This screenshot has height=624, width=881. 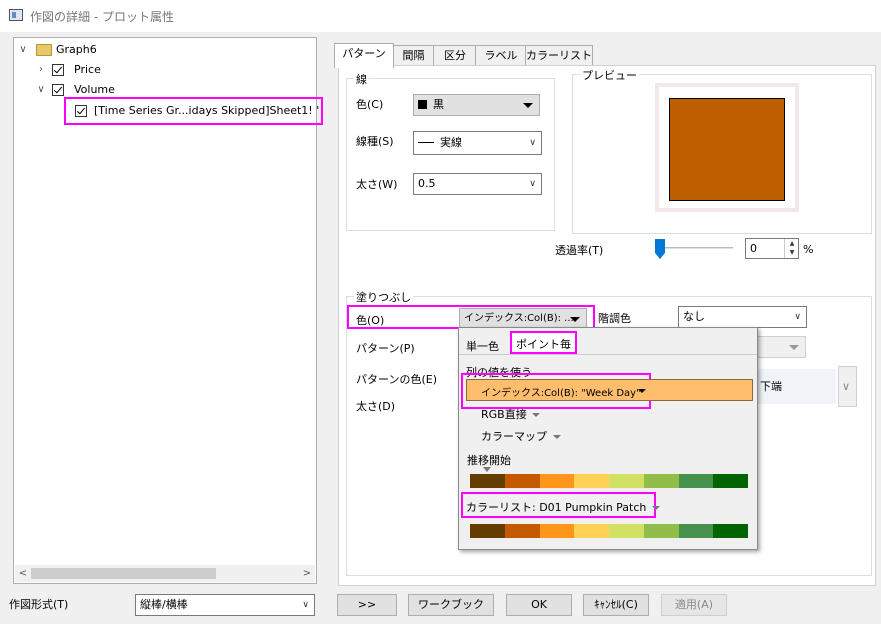 What do you see at coordinates (102, 17) in the screenshot?
I see `window-title: 作図の詳細 - プロット属性` at bounding box center [102, 17].